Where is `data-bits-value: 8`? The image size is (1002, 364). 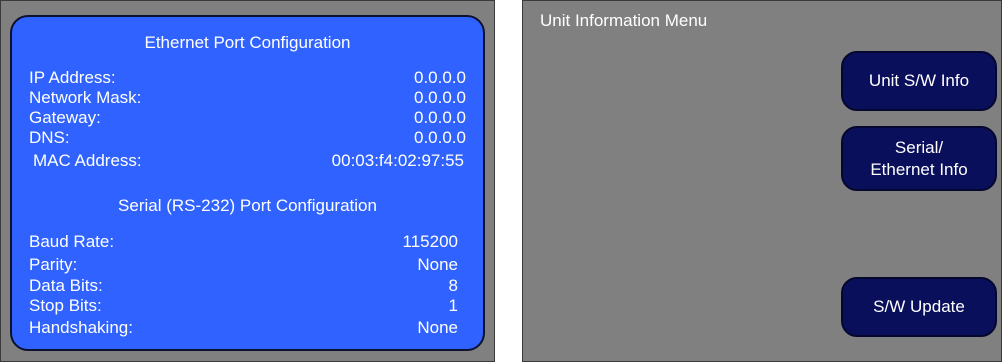 data-bits-value: 8 is located at coordinates (453, 285).